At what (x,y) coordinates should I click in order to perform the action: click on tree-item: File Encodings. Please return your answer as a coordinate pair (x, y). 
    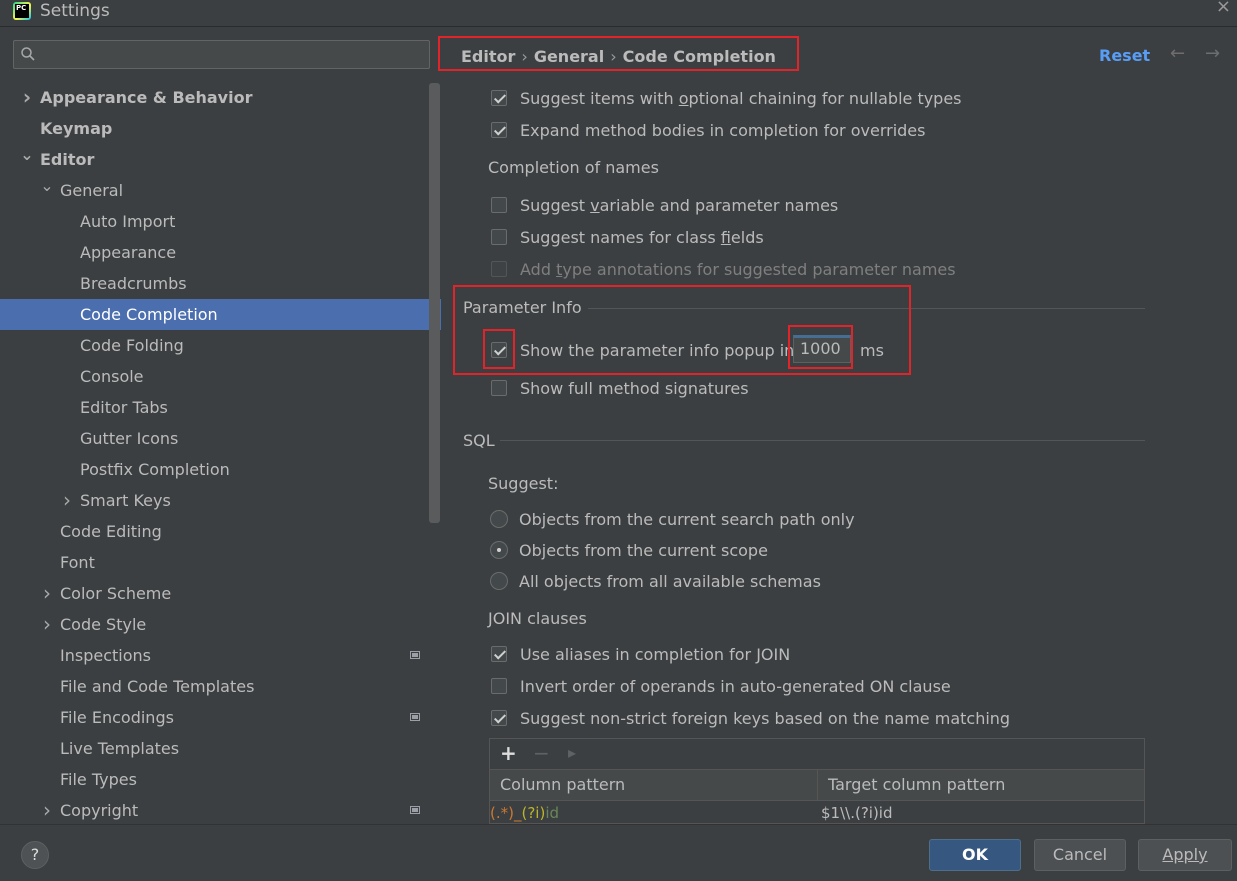
    Looking at the image, I should click on (220, 717).